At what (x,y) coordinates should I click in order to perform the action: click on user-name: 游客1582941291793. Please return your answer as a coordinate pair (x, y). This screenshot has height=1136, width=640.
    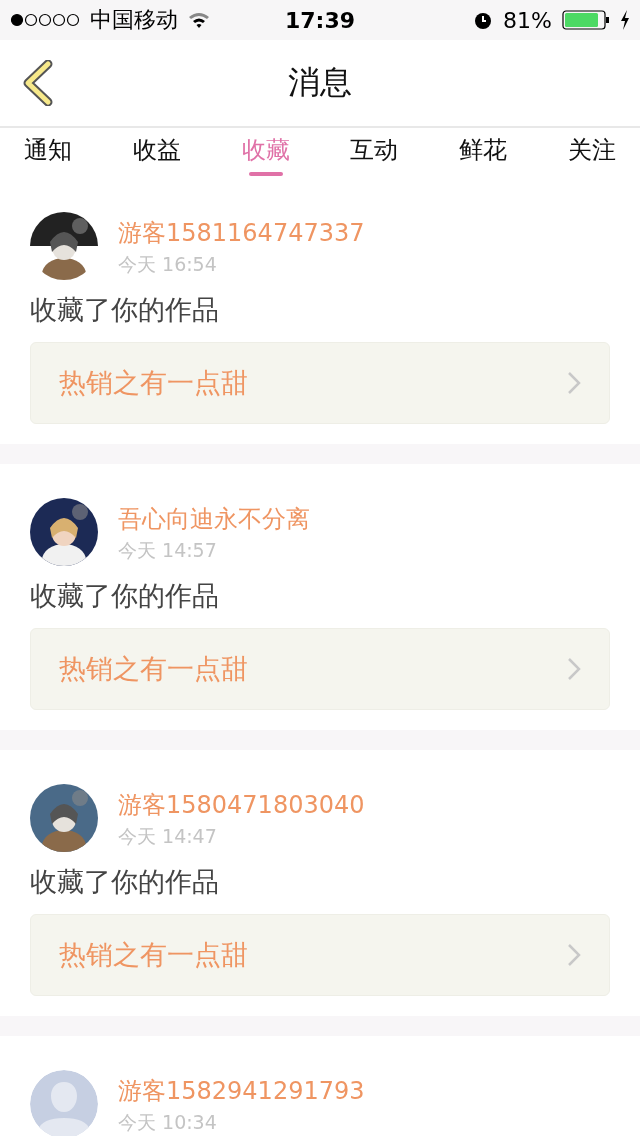
    Looking at the image, I should click on (241, 1091).